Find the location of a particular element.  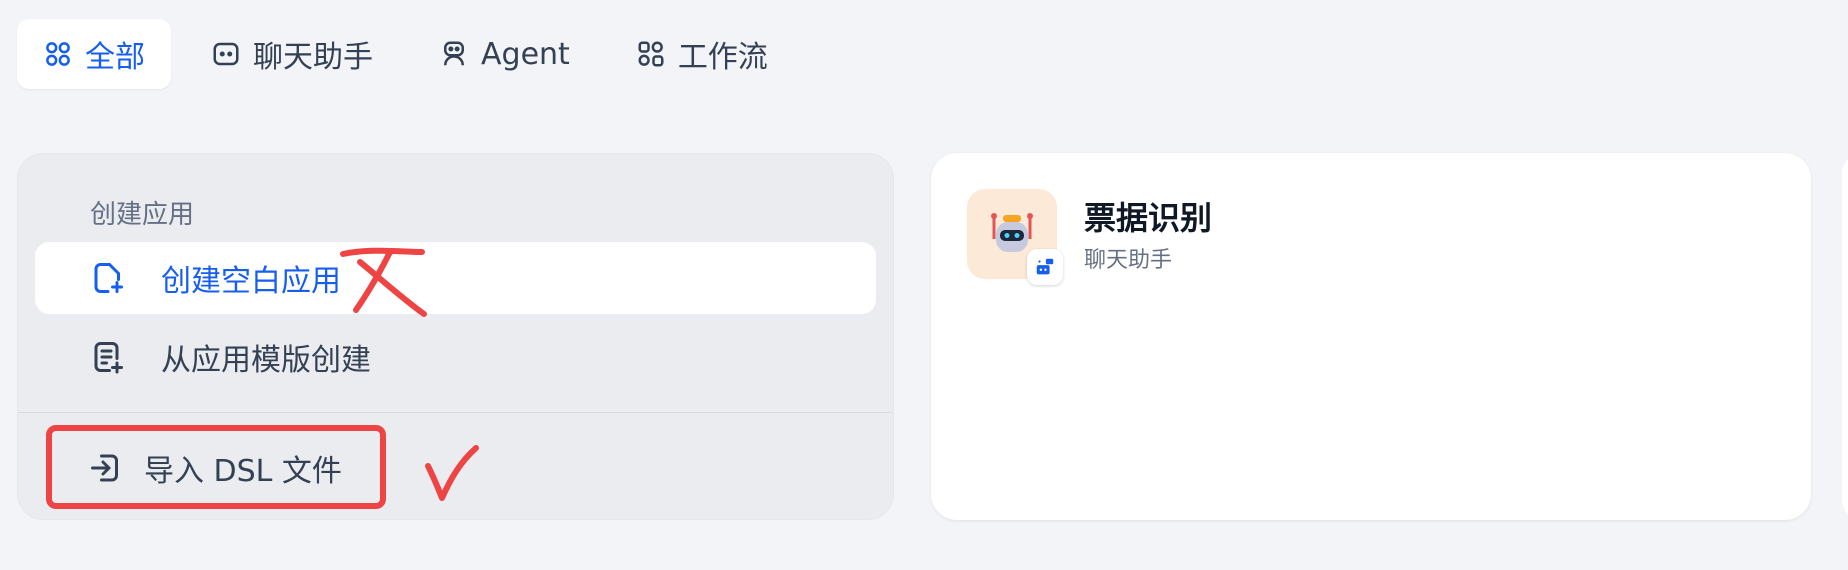

tab-agent: Agent is located at coordinates (504, 54).